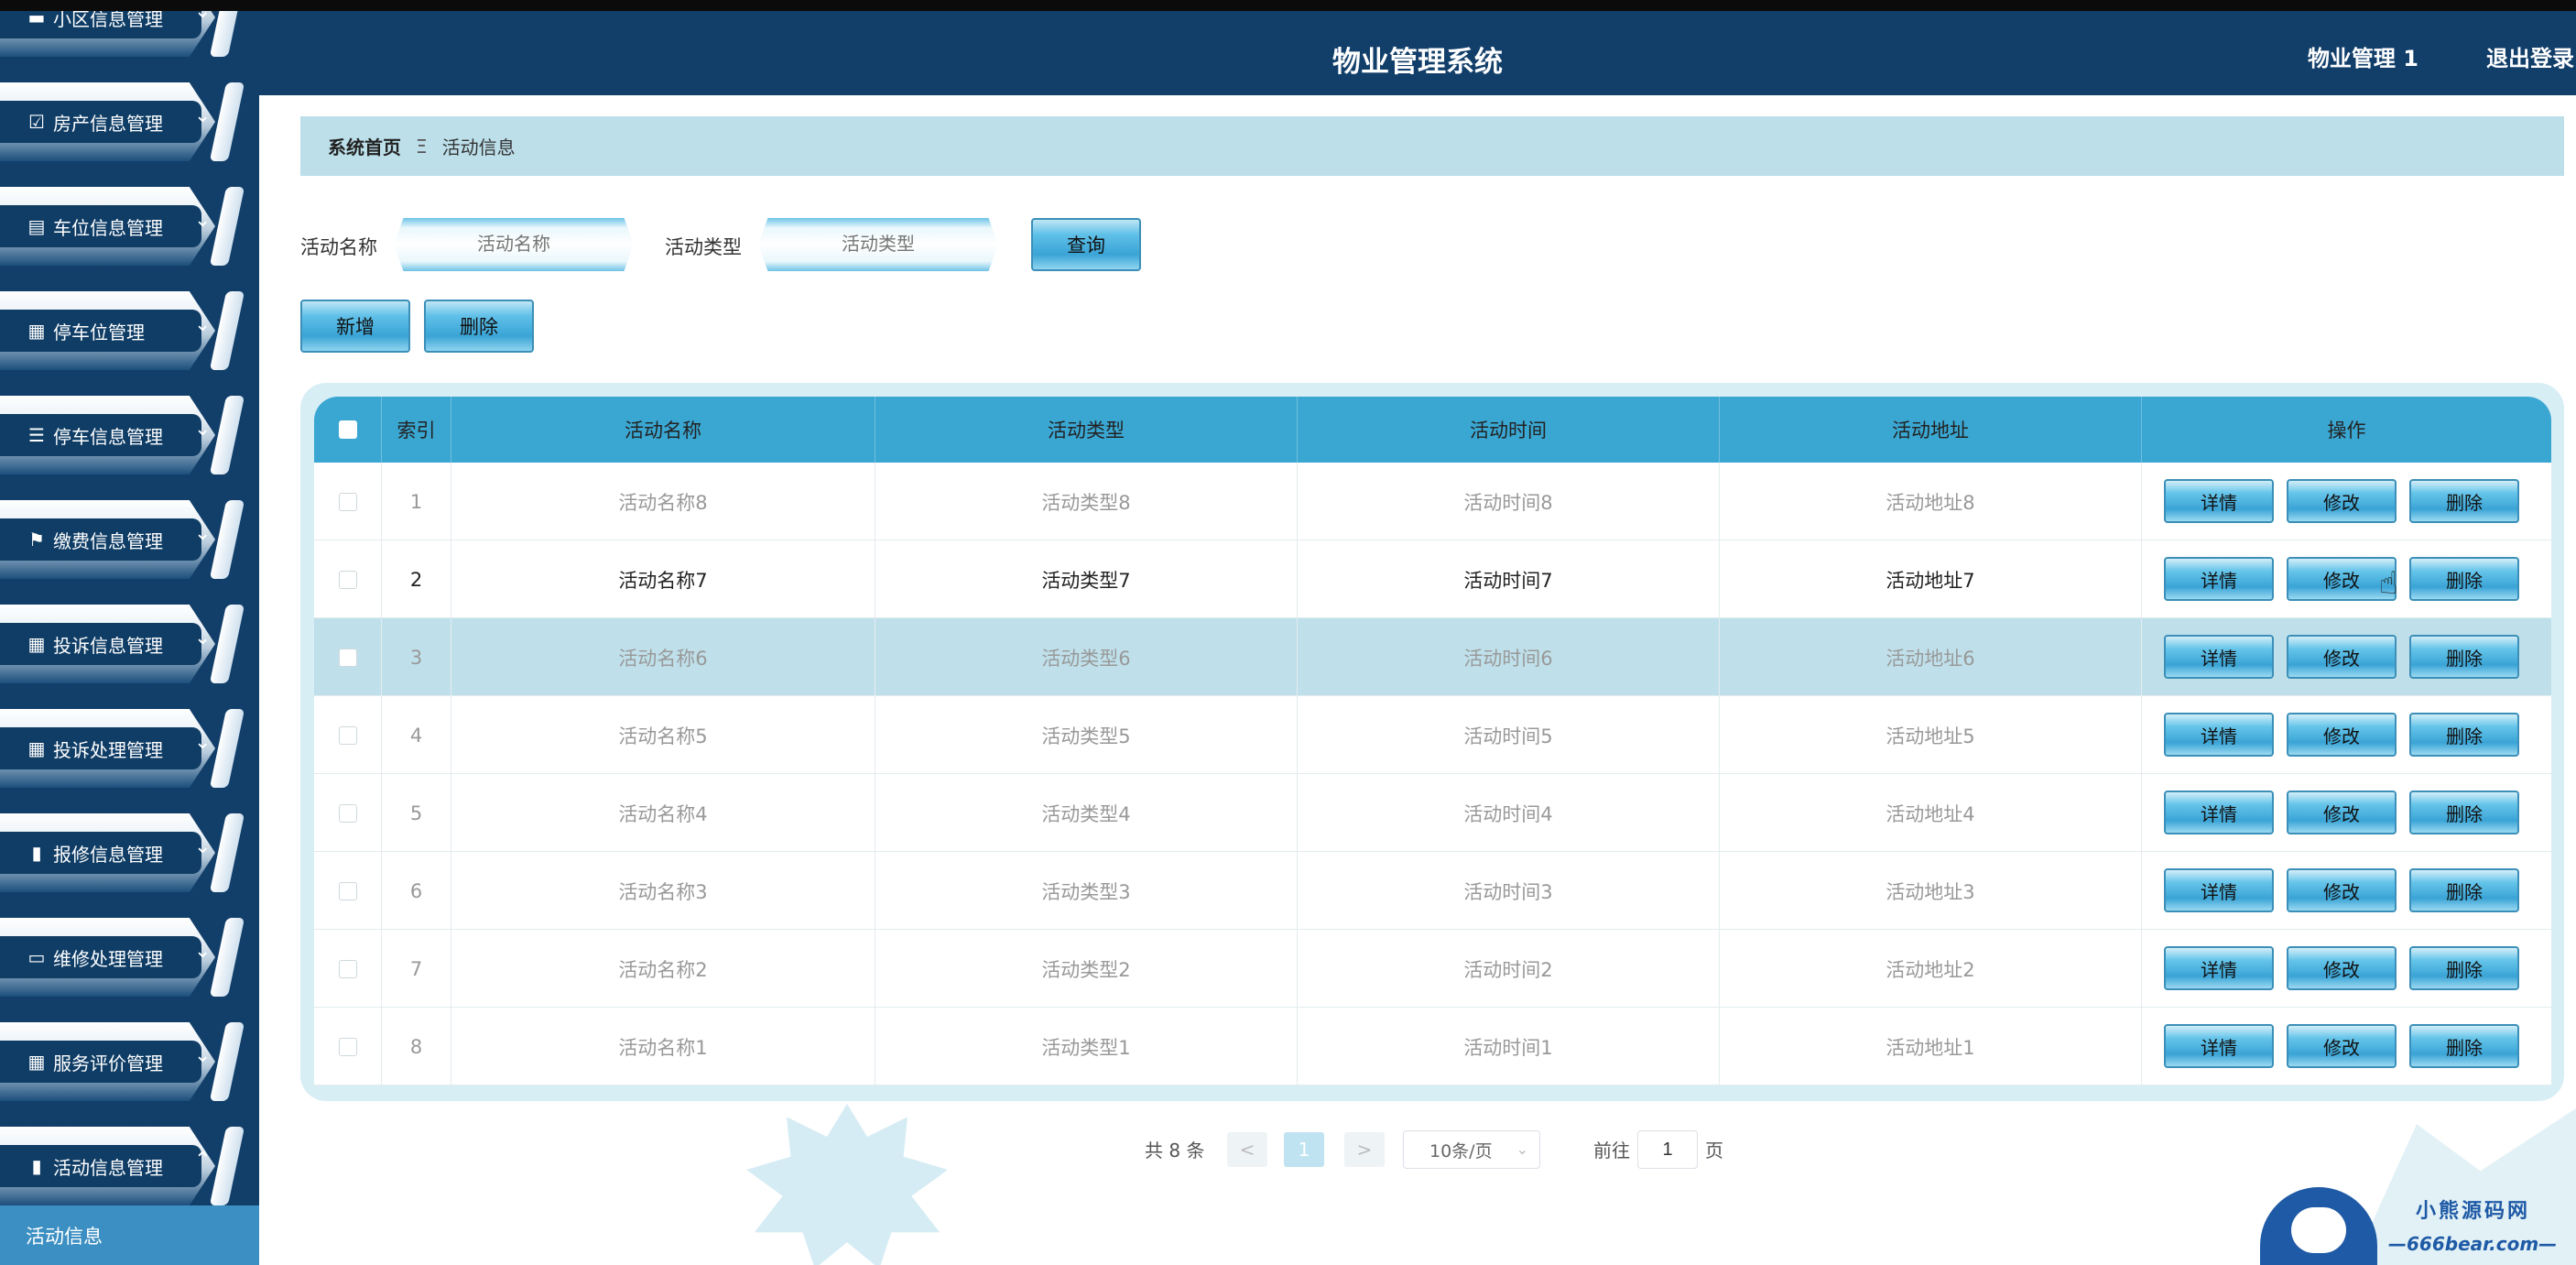  Describe the element at coordinates (2363, 56) in the screenshot. I see `current-user: 物业管理 1` at that location.